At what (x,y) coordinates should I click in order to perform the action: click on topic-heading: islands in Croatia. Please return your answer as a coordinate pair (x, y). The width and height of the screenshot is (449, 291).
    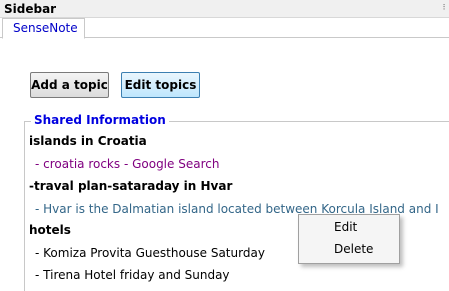
    Looking at the image, I should click on (88, 141).